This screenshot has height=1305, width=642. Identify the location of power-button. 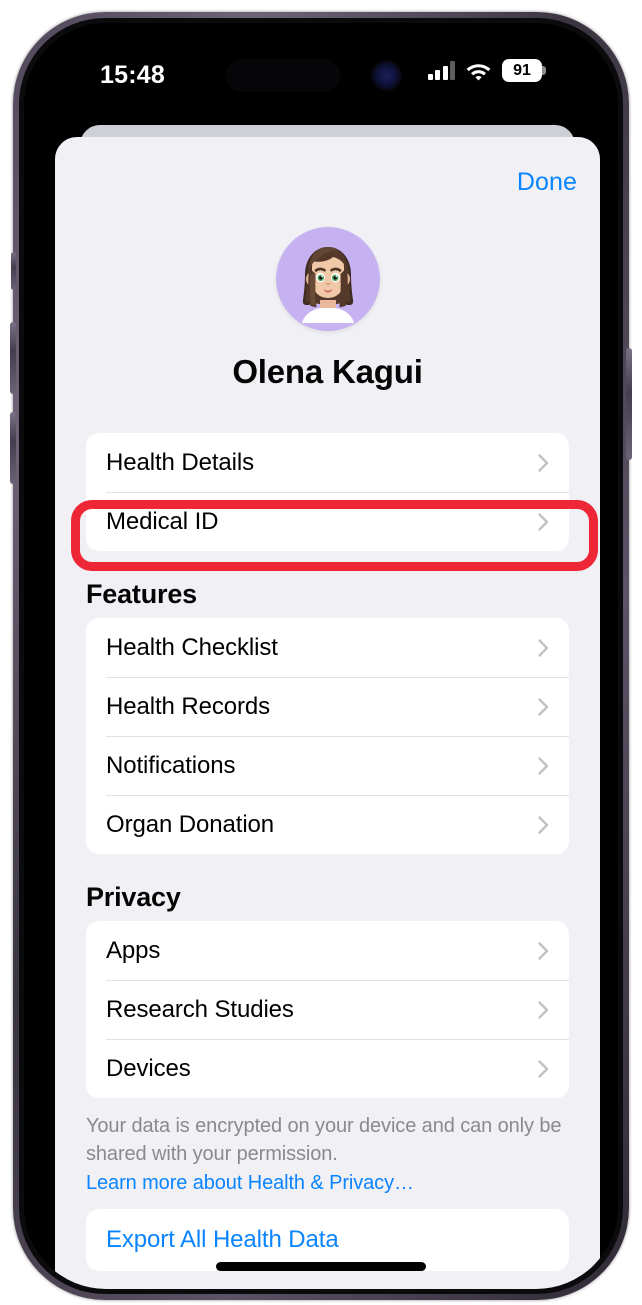
(629, 404).